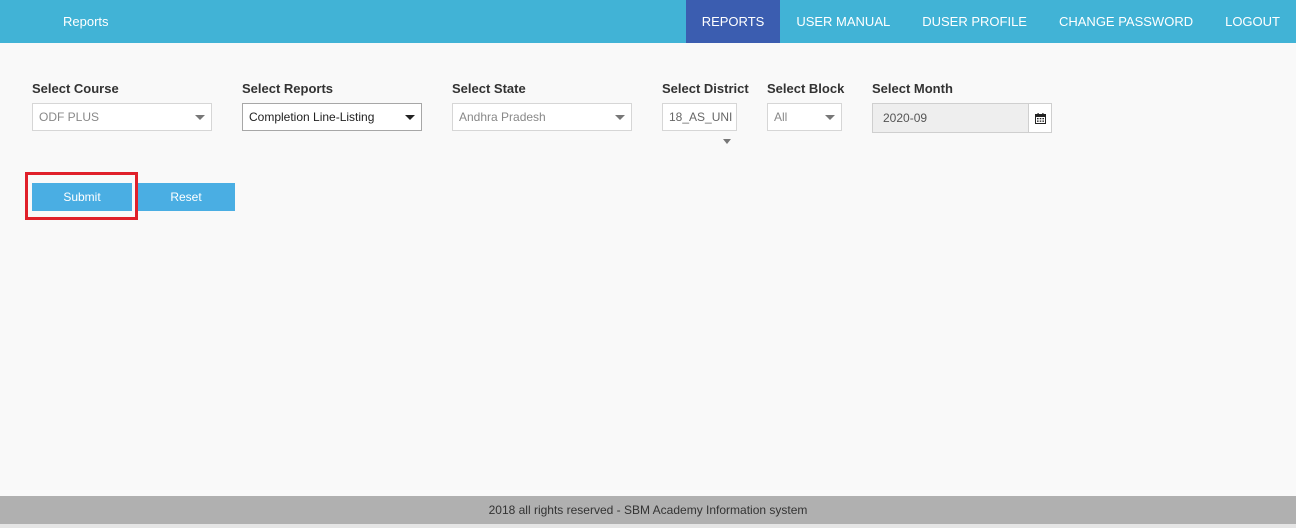  I want to click on course-select: ODF PLUS, so click(122, 117).